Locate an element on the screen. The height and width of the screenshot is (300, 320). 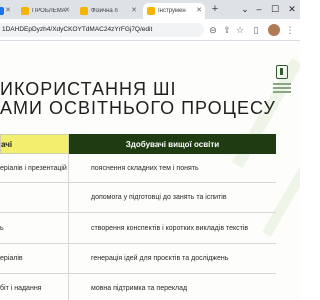
tab-1: ✕ is located at coordinates (7, 11).